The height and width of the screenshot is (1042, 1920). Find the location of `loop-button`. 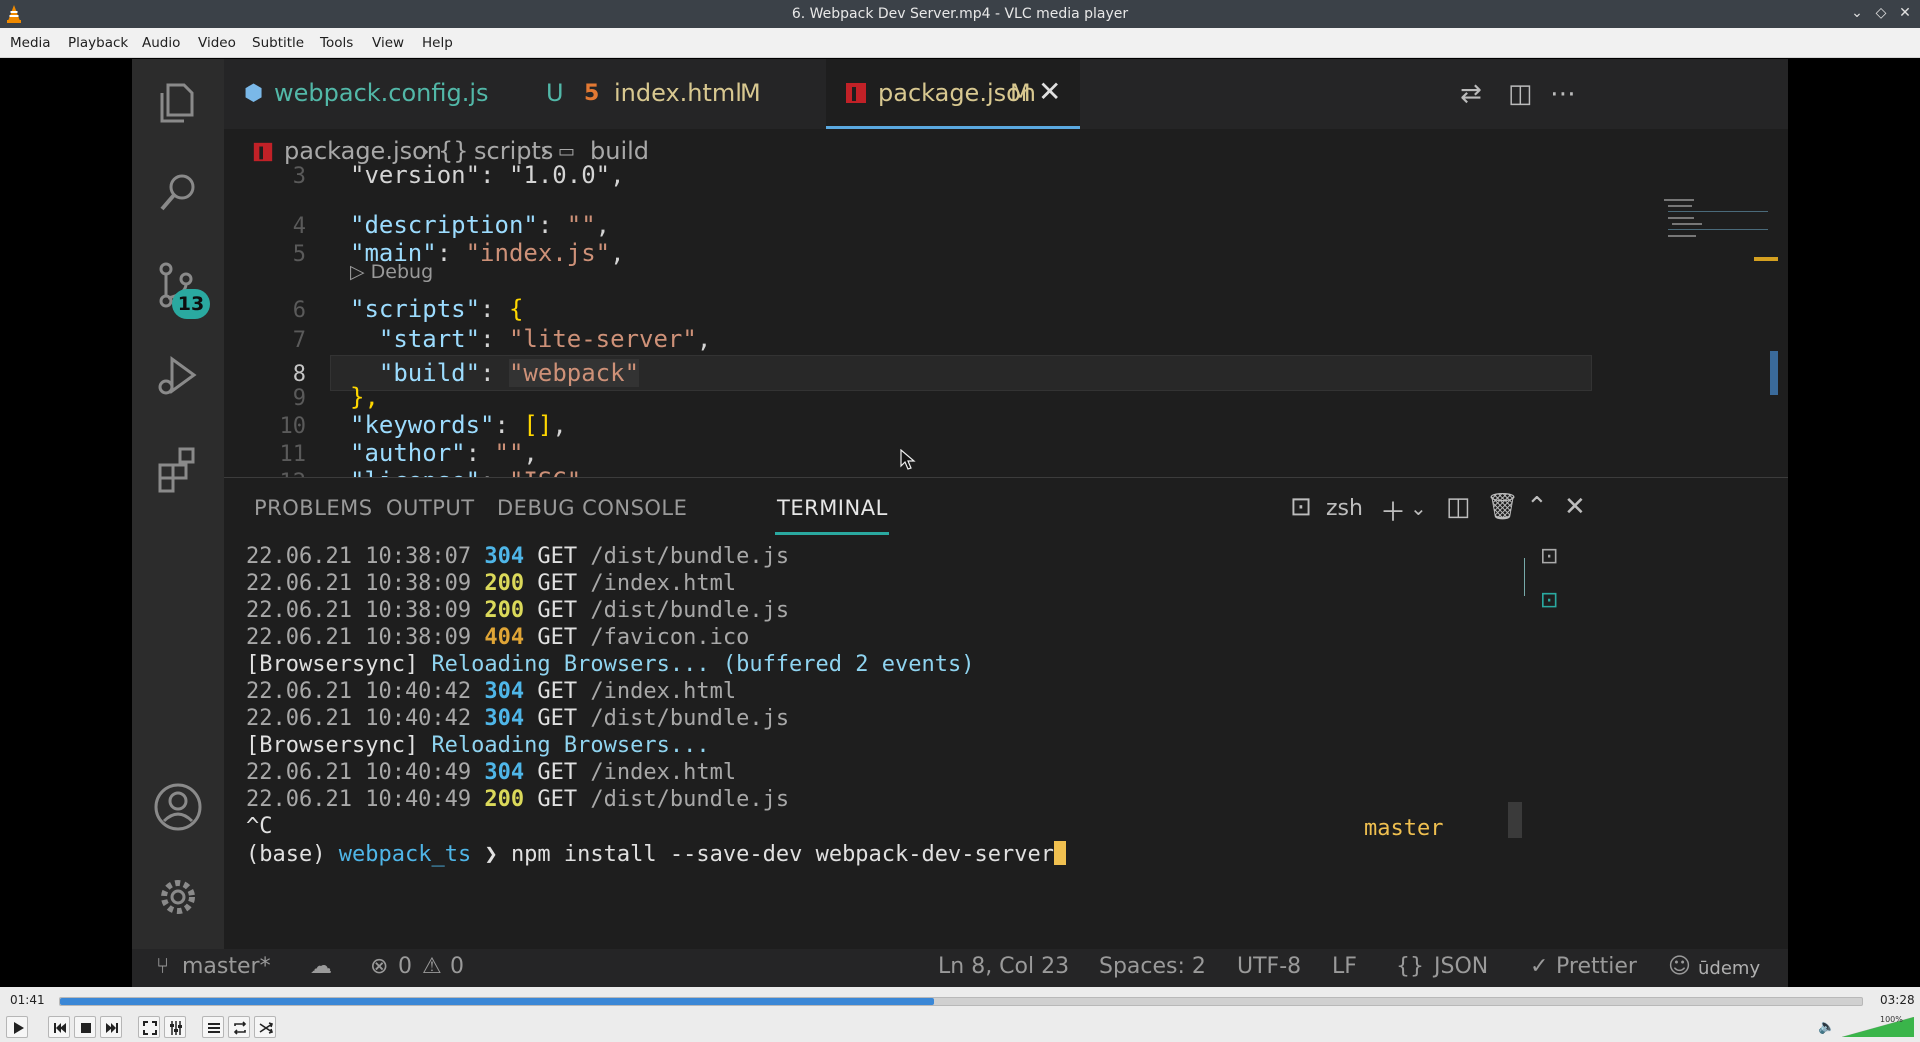

loop-button is located at coordinates (239, 1027).